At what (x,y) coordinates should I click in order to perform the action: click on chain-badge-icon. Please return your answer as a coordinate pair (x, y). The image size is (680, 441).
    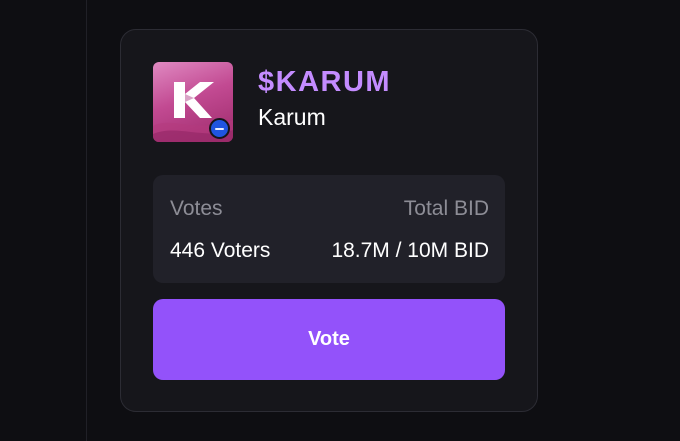
    Looking at the image, I should click on (219, 128).